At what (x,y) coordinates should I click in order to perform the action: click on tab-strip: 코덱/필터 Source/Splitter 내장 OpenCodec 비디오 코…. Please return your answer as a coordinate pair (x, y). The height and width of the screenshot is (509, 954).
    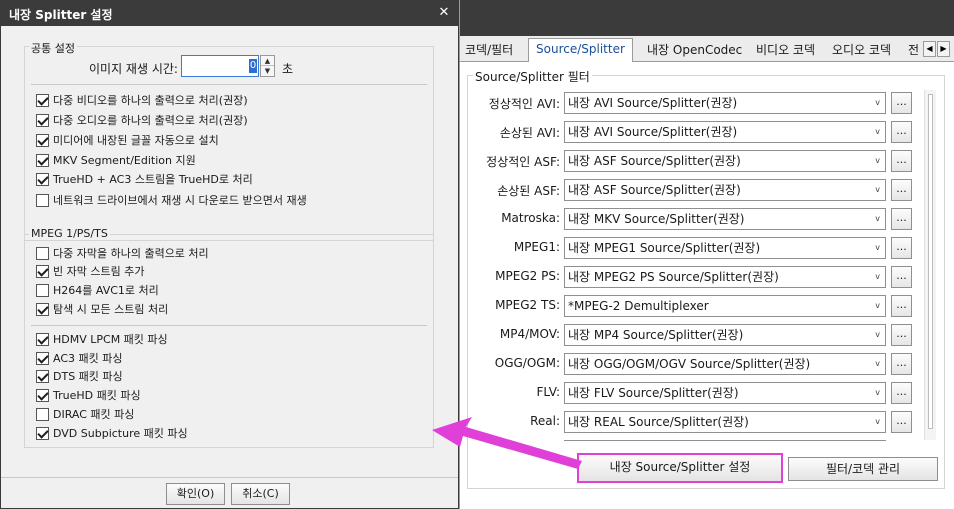
    Looking at the image, I should click on (707, 49).